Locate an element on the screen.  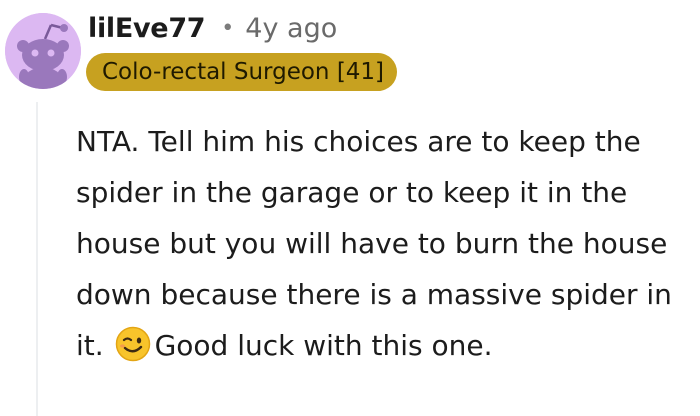
thread-line is located at coordinates (37, 259).